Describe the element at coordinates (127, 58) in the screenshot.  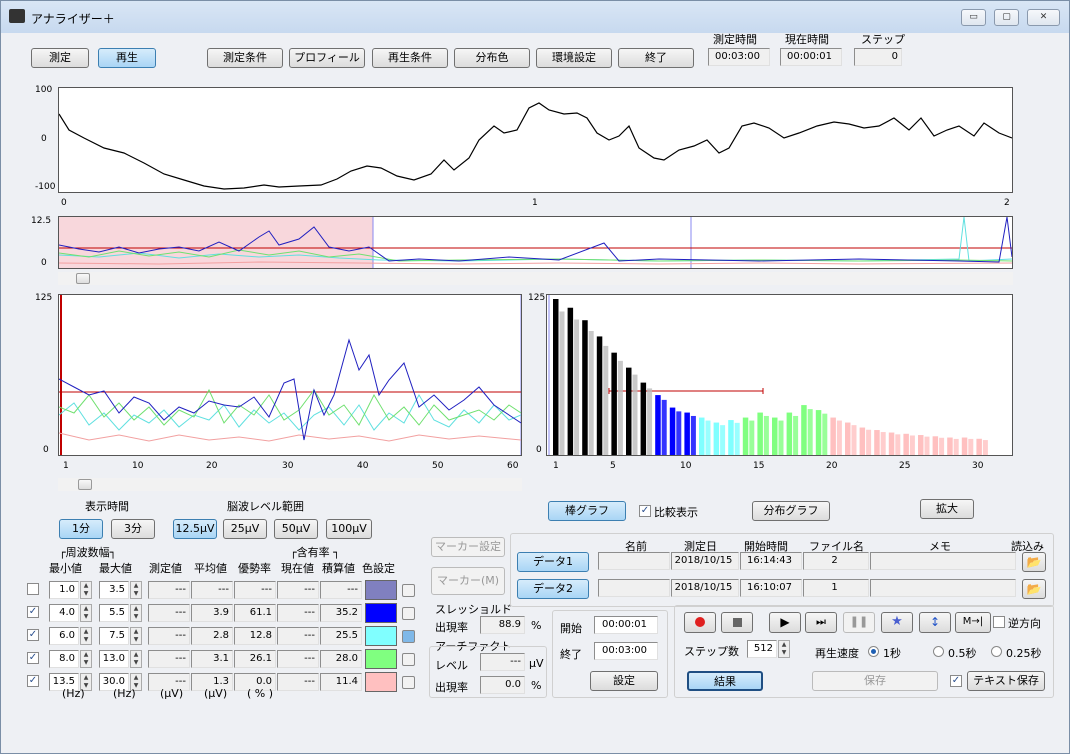
I see `replay-button: 再生` at that location.